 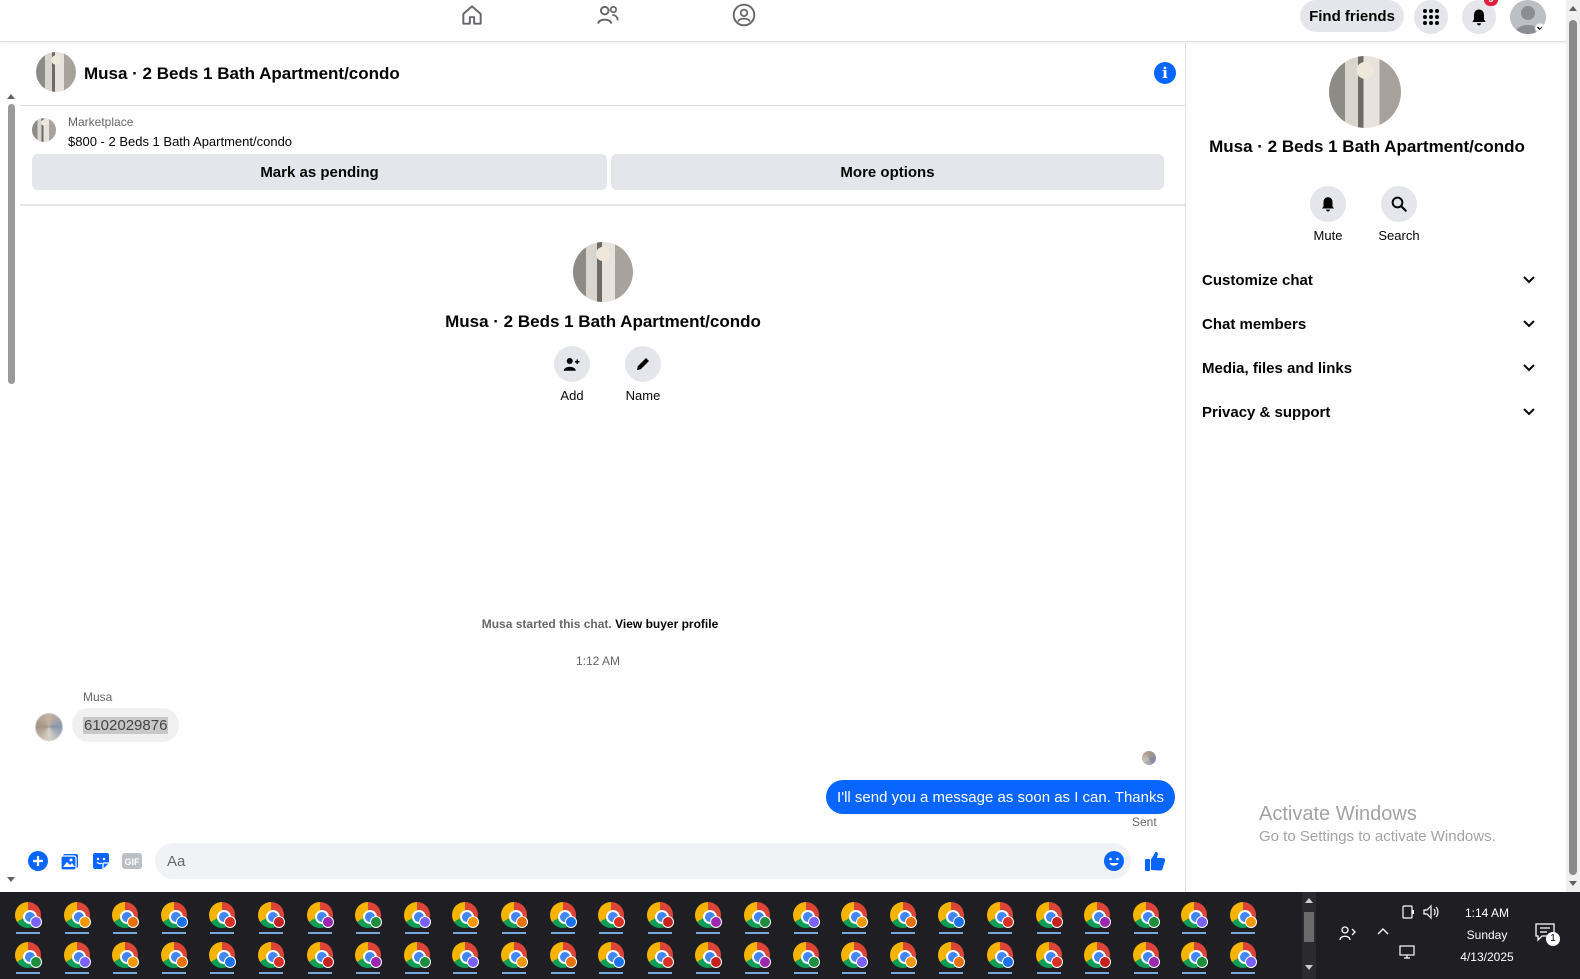 I want to click on plus-icon, so click(x=38, y=861).